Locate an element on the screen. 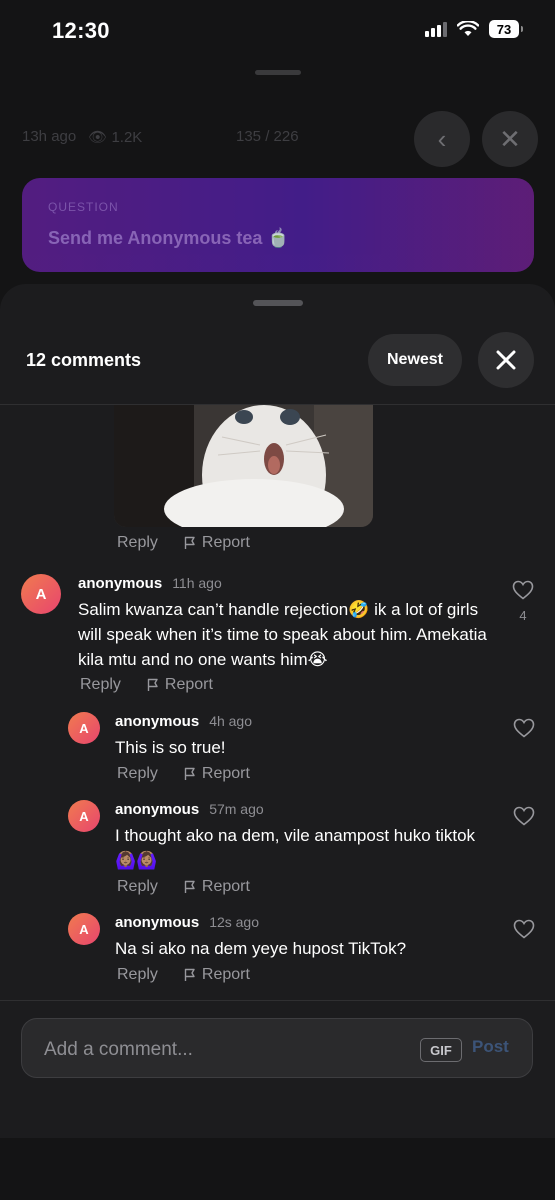 The height and width of the screenshot is (1200, 555). status-bar: 12:30 73 is located at coordinates (277, 32).